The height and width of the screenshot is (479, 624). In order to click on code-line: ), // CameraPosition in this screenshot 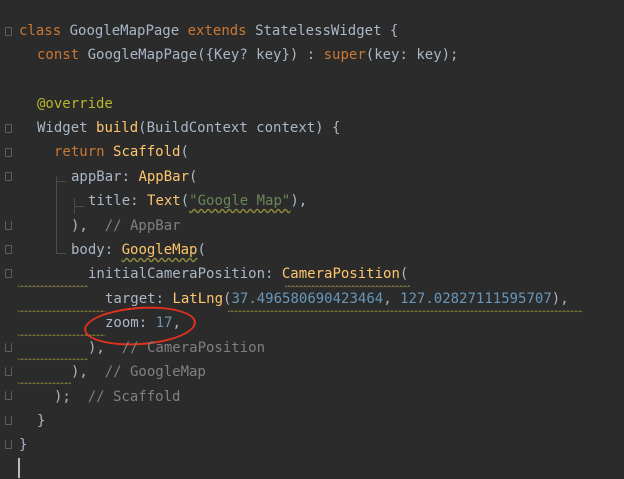, I will do `click(176, 348)`.